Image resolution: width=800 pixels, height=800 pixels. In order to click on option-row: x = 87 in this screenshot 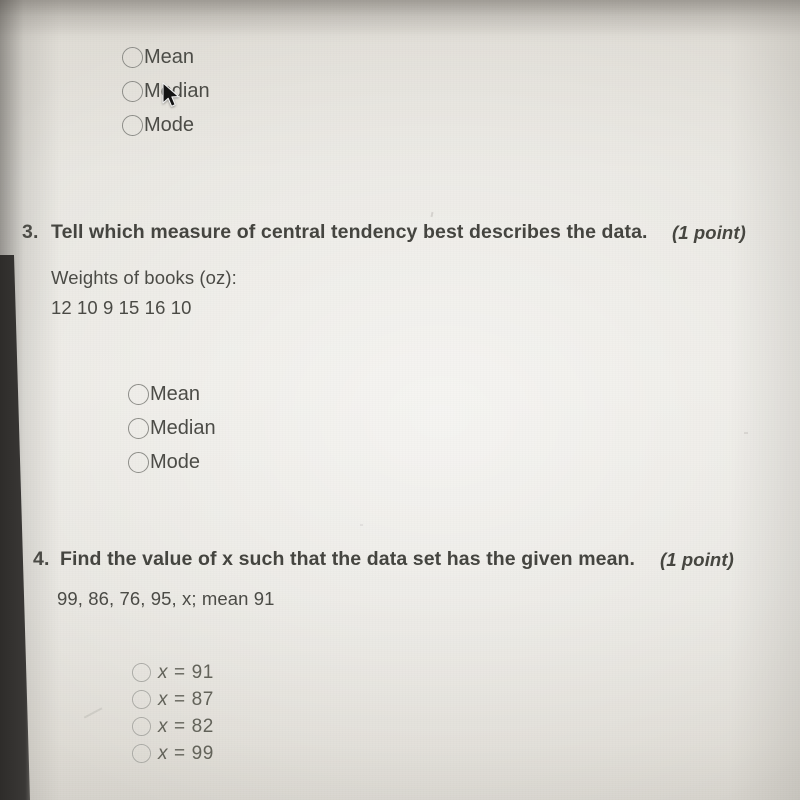, I will do `click(173, 699)`.